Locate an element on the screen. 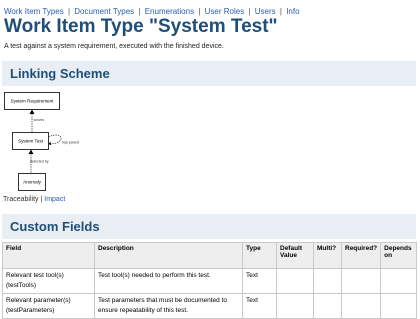 Image resolution: width=420 pixels, height=319 pixels. column-header-description: Description is located at coordinates (168, 255).